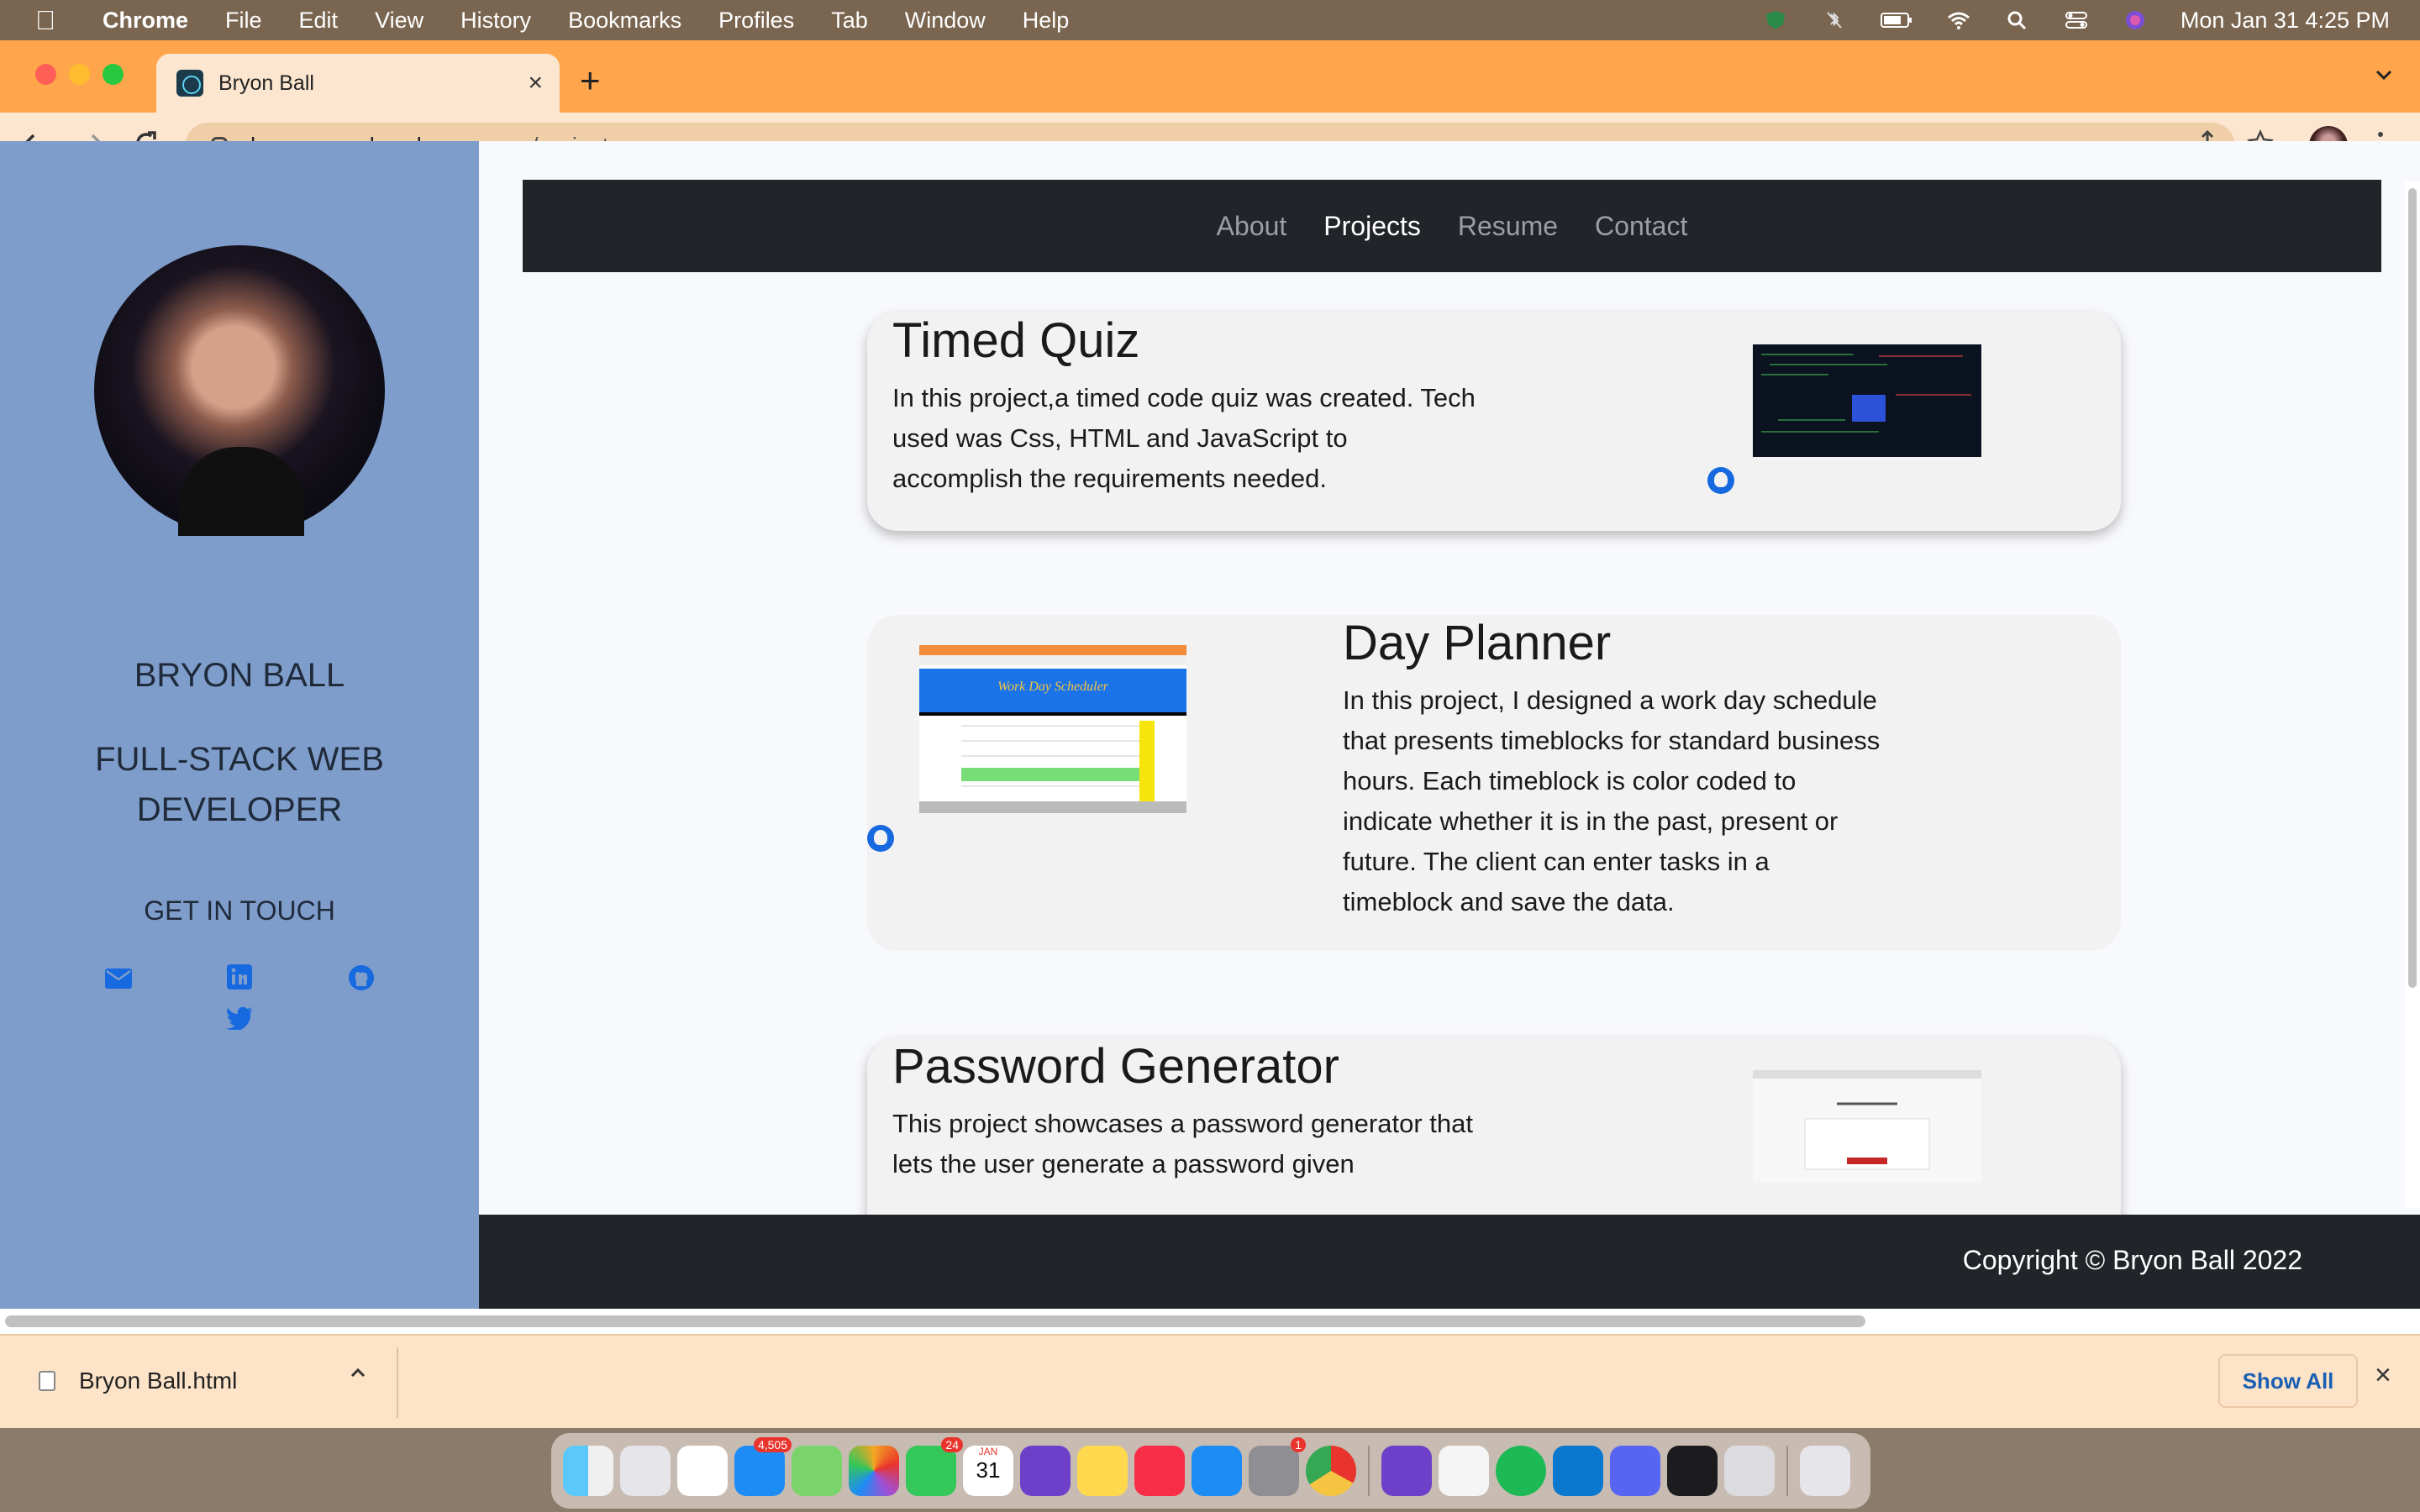 This screenshot has height=1512, width=2420. What do you see at coordinates (1521, 1471) in the screenshot?
I see `spotify-icon` at bounding box center [1521, 1471].